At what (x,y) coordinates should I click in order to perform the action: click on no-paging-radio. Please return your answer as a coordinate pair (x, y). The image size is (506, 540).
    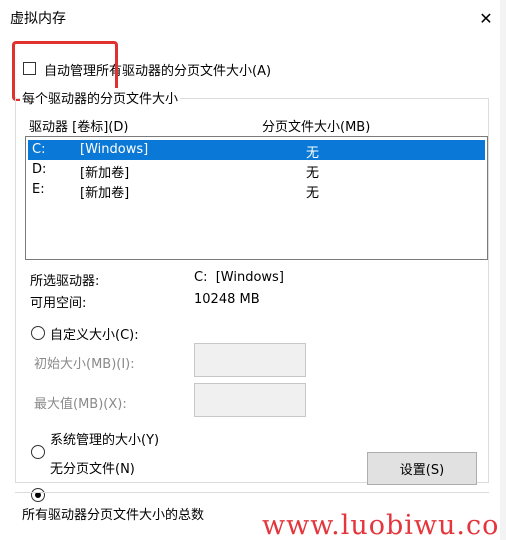
    Looking at the image, I should click on (38, 495).